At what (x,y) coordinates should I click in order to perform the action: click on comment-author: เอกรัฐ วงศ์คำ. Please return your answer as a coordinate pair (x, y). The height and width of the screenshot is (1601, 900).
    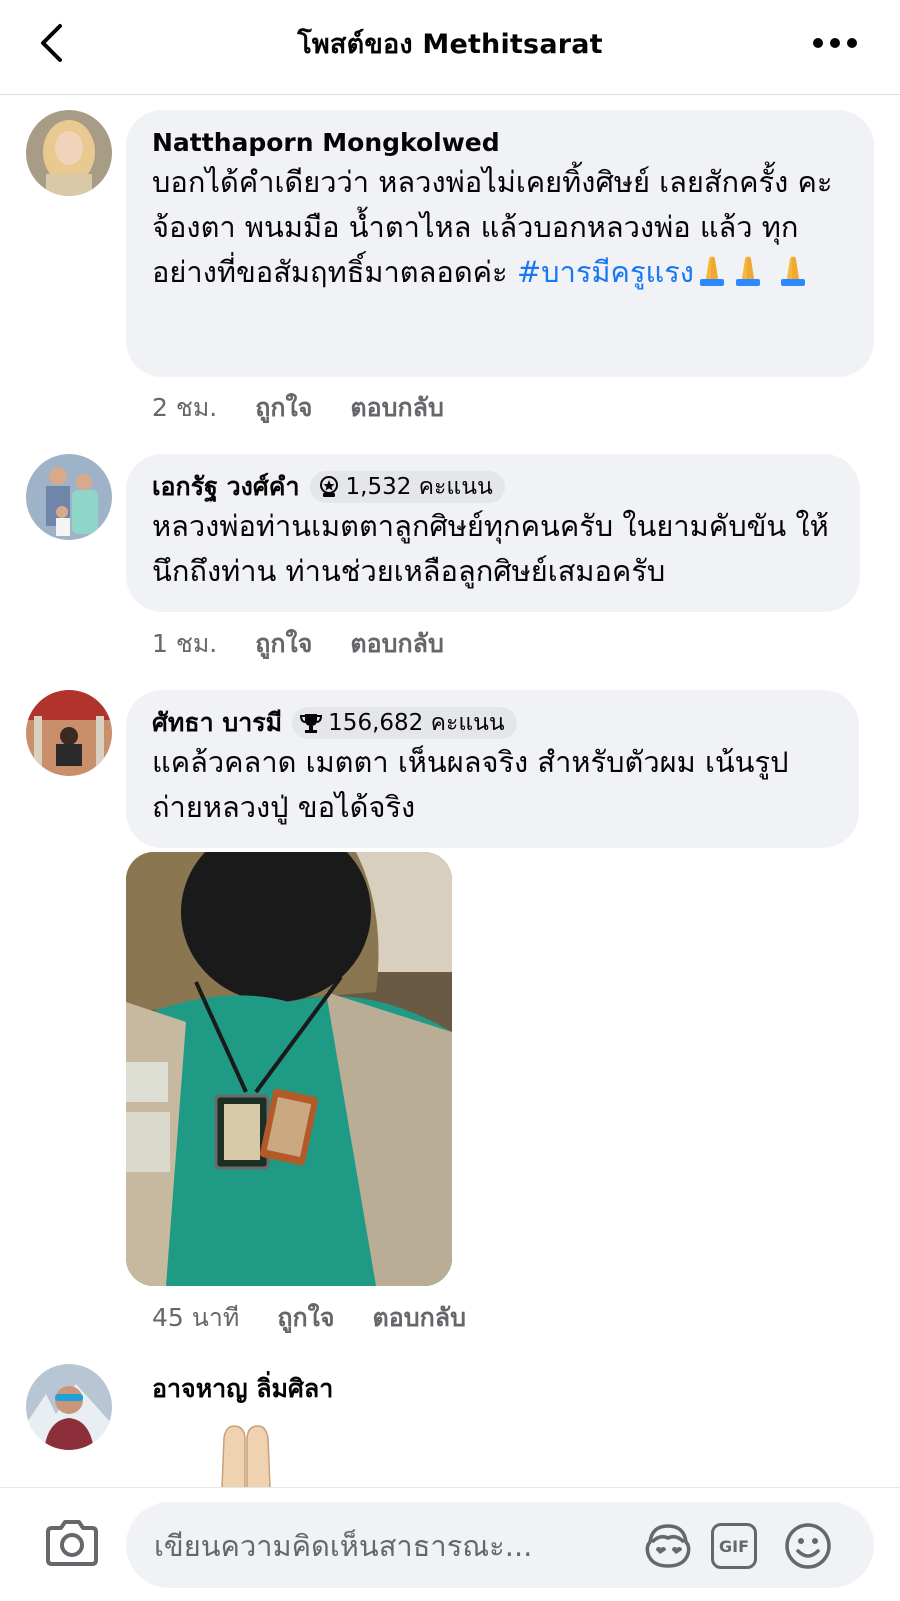
    Looking at the image, I should click on (226, 487).